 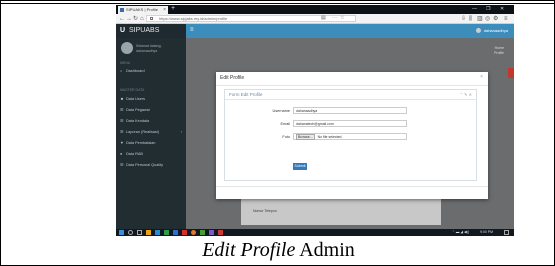 What do you see at coordinates (300, 166) in the screenshot?
I see `submit-button: Submit` at bounding box center [300, 166].